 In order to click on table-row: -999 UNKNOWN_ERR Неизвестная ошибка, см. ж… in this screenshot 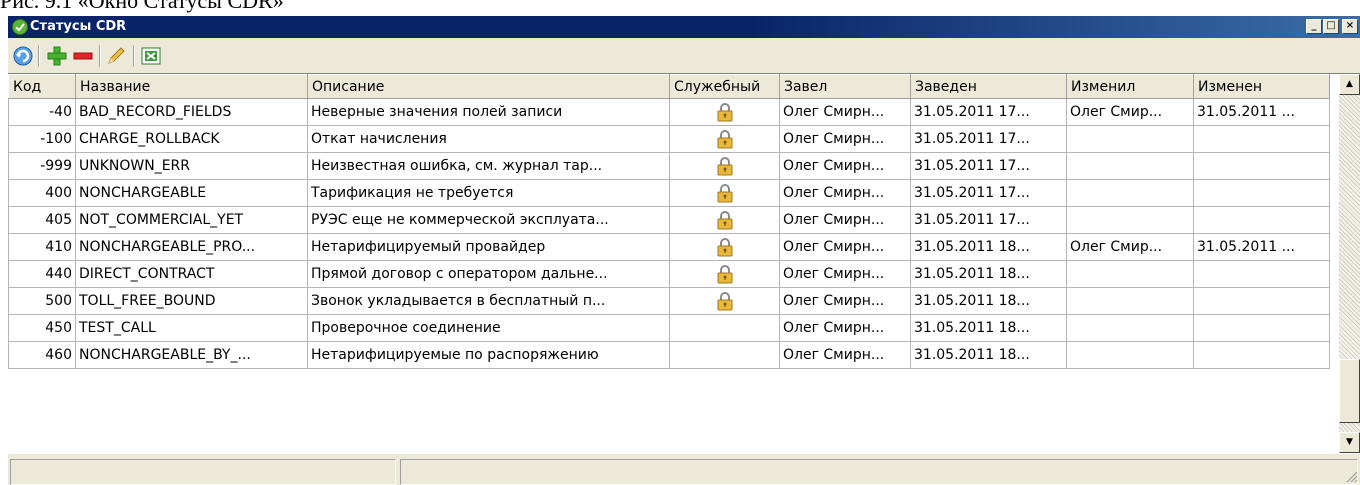, I will do `click(669, 166)`.